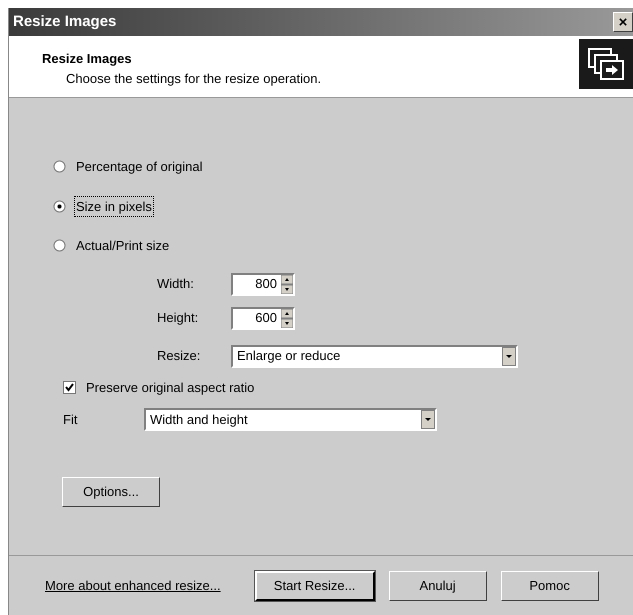 Image resolution: width=633 pixels, height=615 pixels. Describe the element at coordinates (176, 284) in the screenshot. I see `field-label: Width:` at that location.